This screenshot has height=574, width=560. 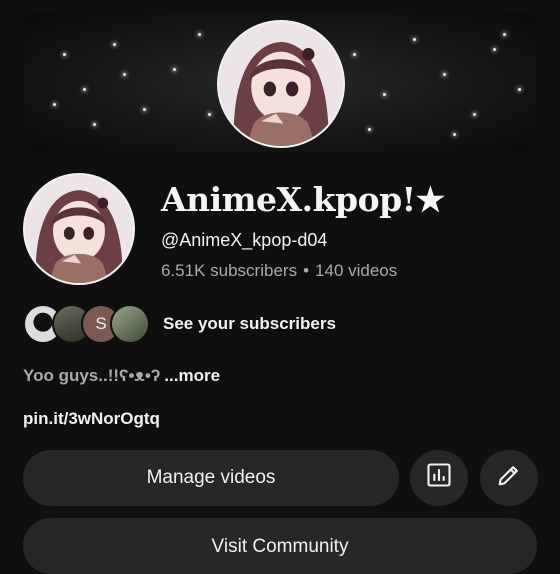 I want to click on analytics-button, so click(x=439, y=478).